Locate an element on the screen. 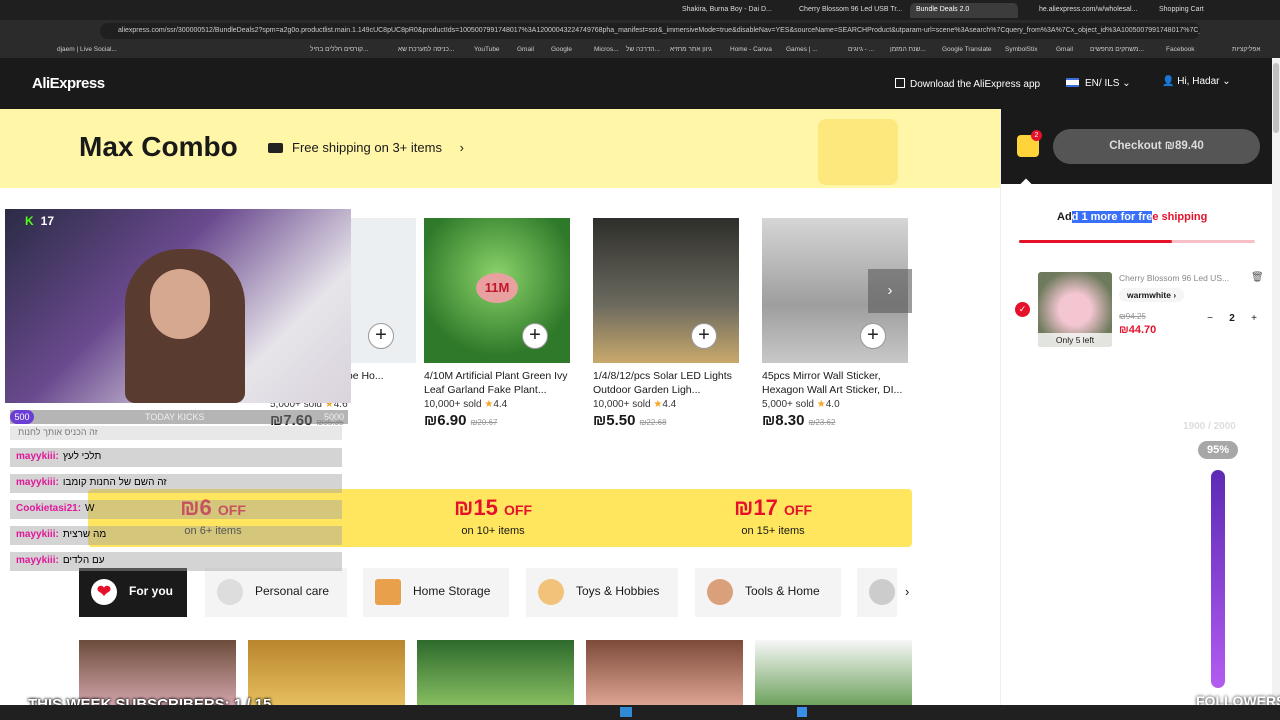 The image size is (1280, 720). decrease-button: − is located at coordinates (1210, 318).